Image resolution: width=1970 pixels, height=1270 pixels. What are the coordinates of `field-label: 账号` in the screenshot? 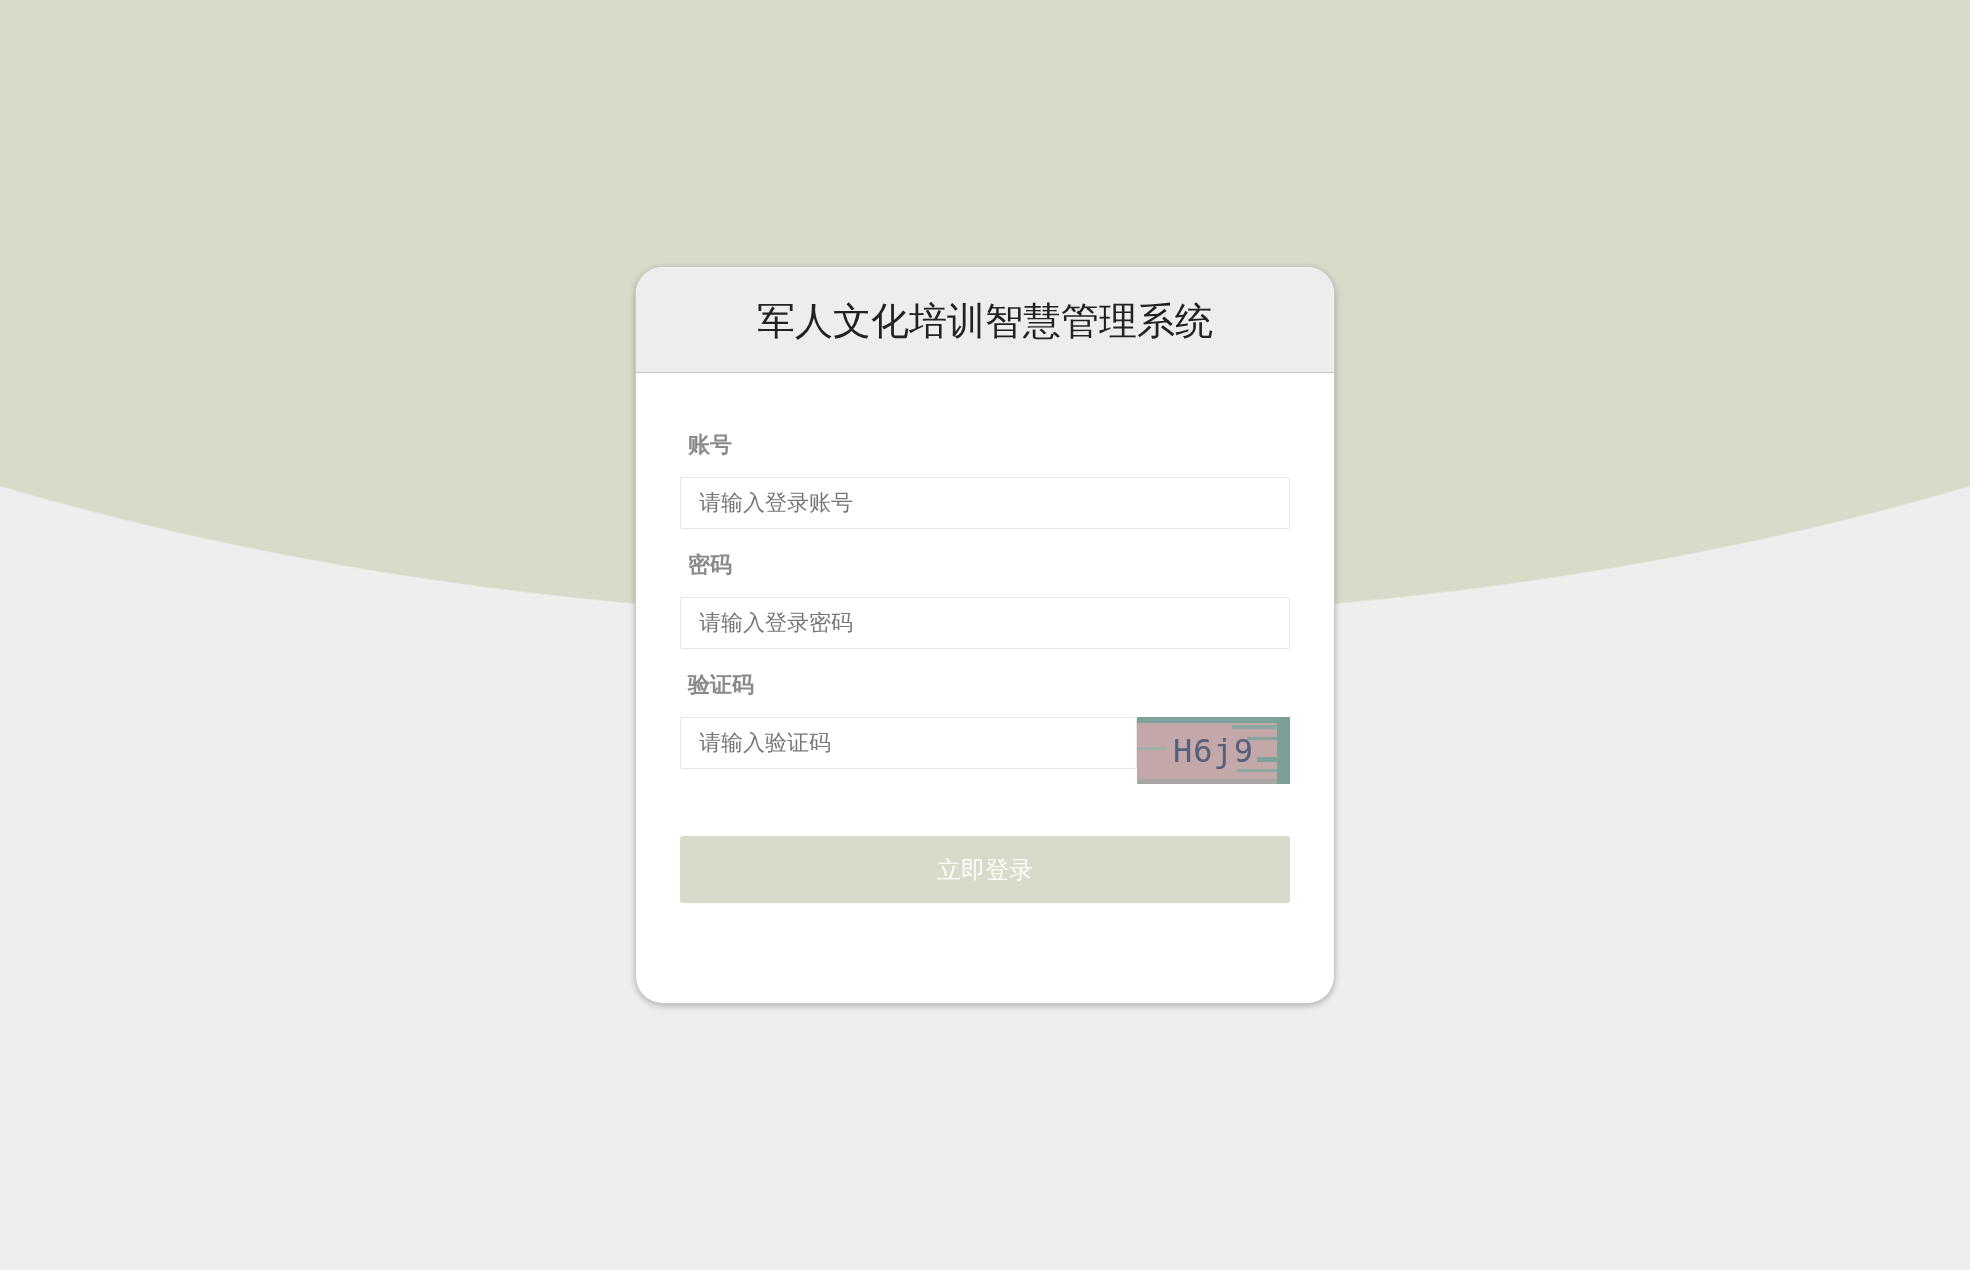 It's located at (710, 445).